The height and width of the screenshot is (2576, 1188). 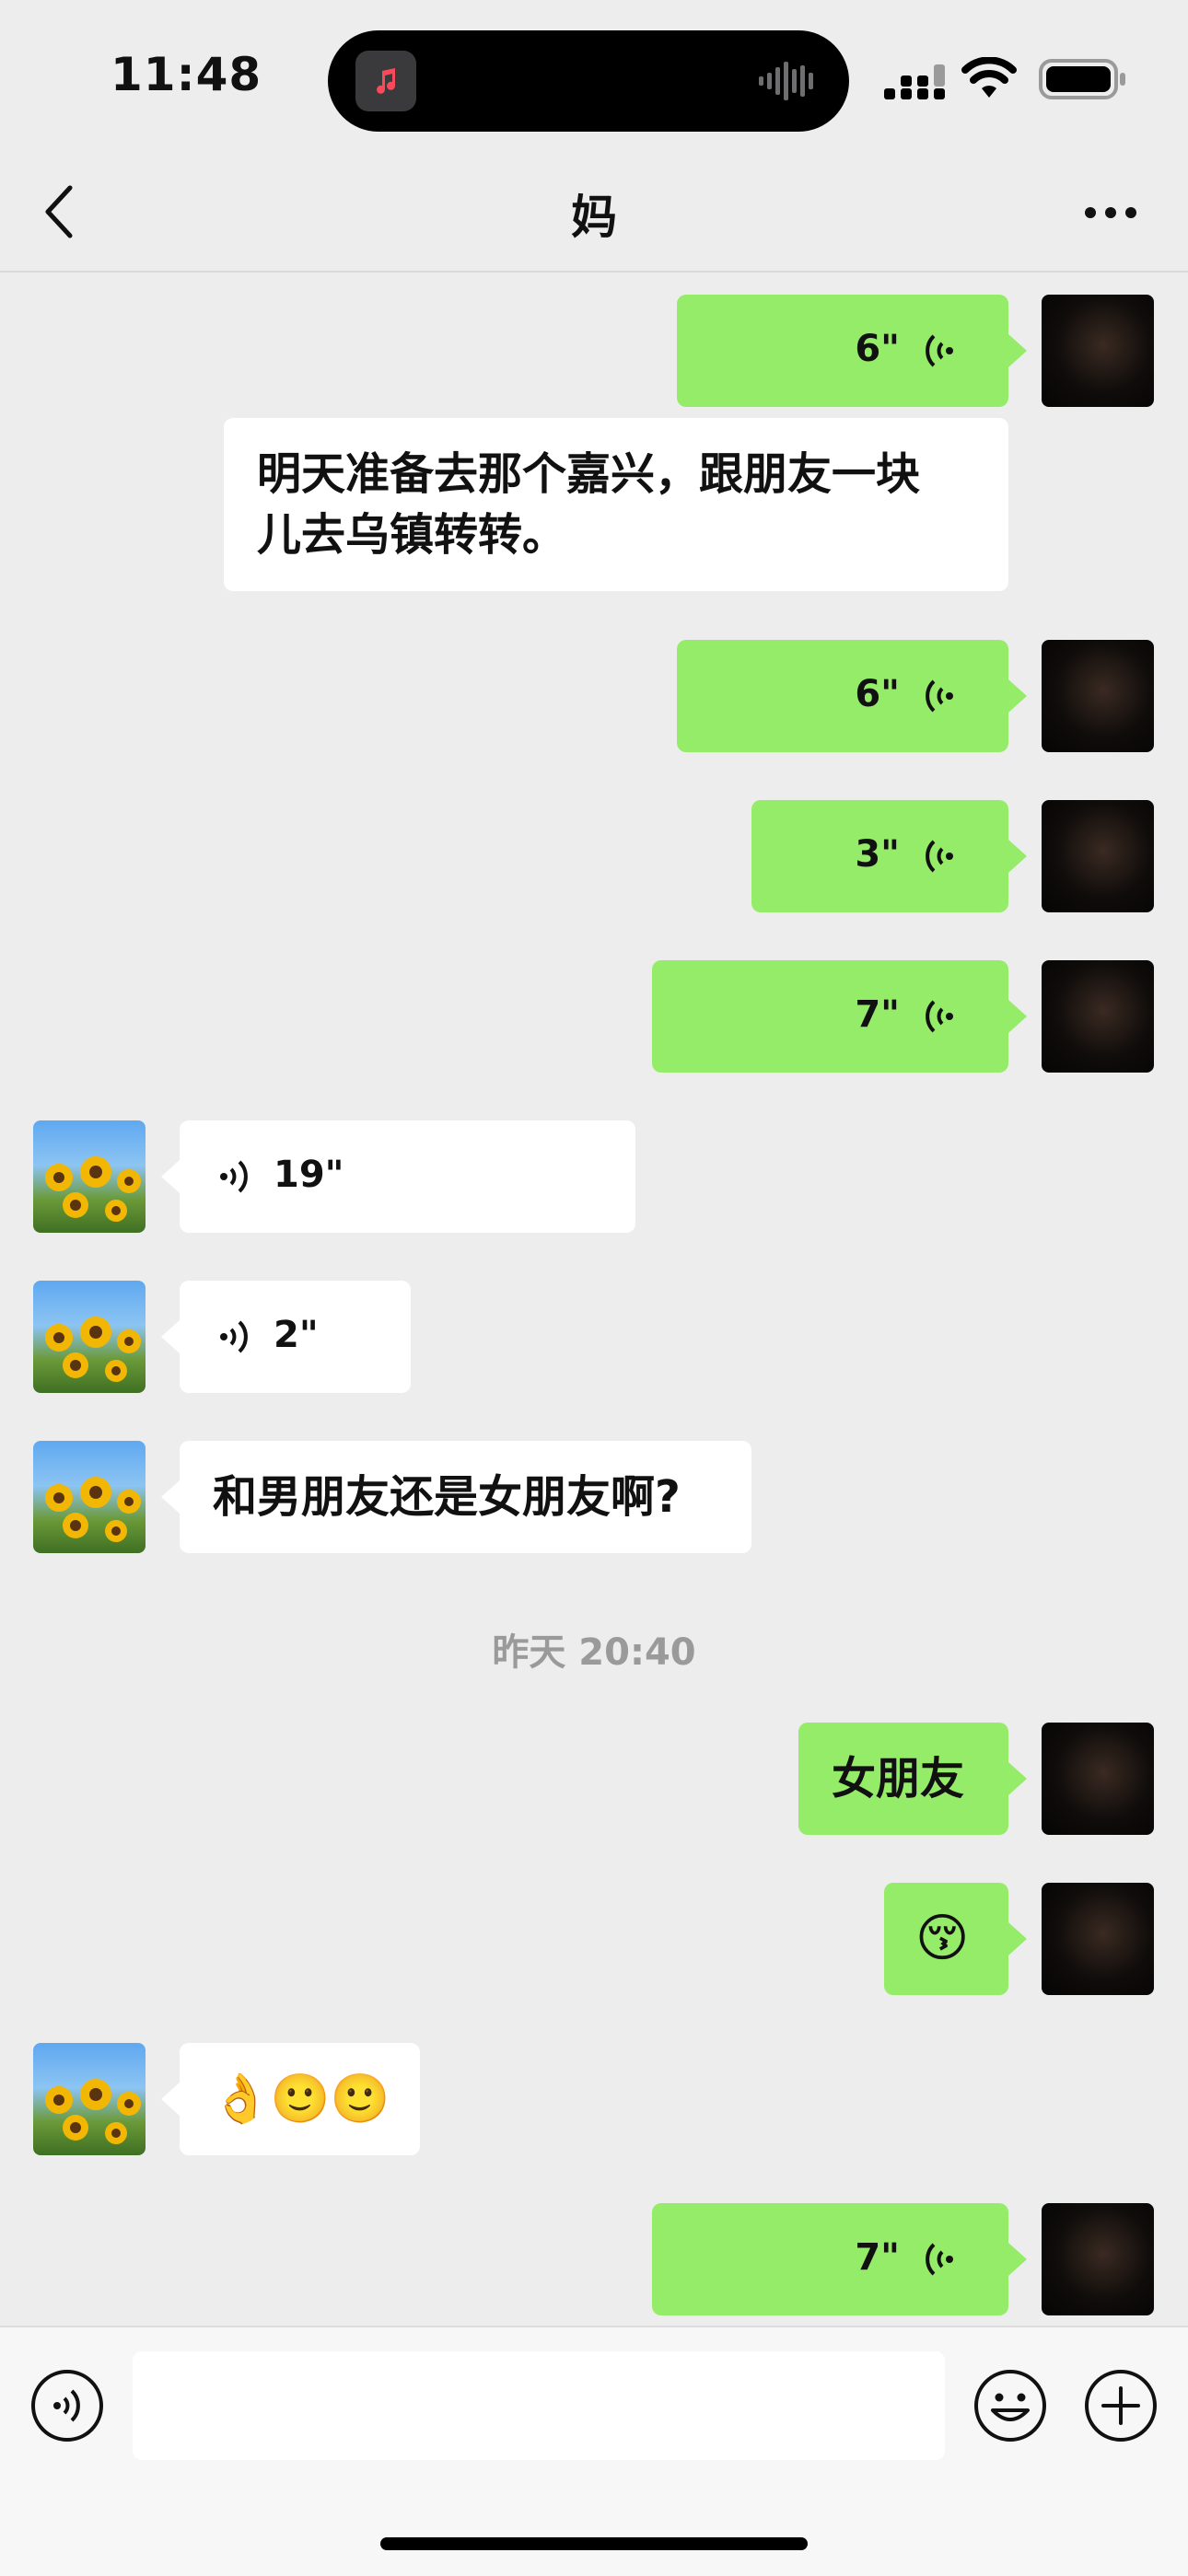 What do you see at coordinates (616, 504) in the screenshot?
I see `text-bubble: 明天准备去那个嘉兴，跟朋友一块 儿去乌镇转转。` at bounding box center [616, 504].